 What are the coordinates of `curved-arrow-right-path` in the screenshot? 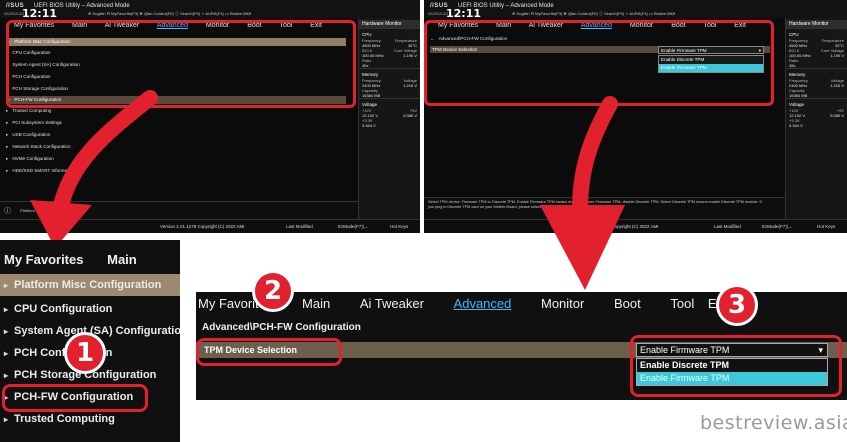 It's located at (595, 157).